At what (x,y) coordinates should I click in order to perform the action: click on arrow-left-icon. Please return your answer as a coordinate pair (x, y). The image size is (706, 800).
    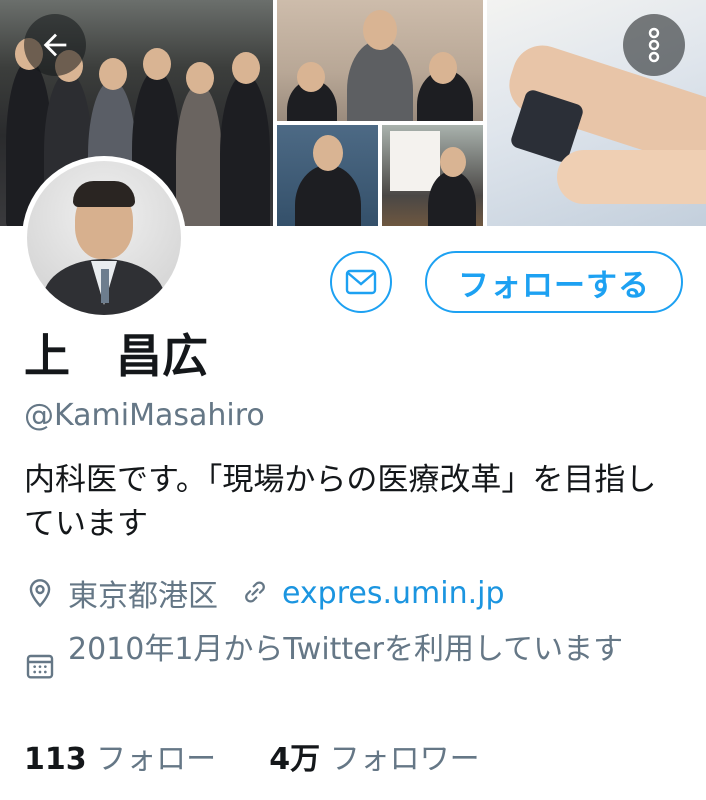
    Looking at the image, I should click on (55, 45).